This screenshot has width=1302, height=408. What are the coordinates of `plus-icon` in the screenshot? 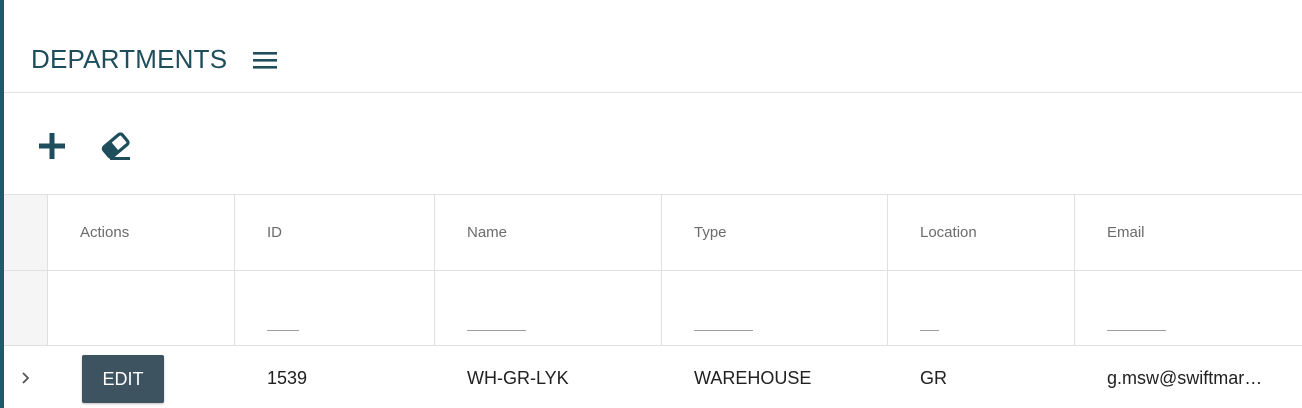 It's located at (52, 146).